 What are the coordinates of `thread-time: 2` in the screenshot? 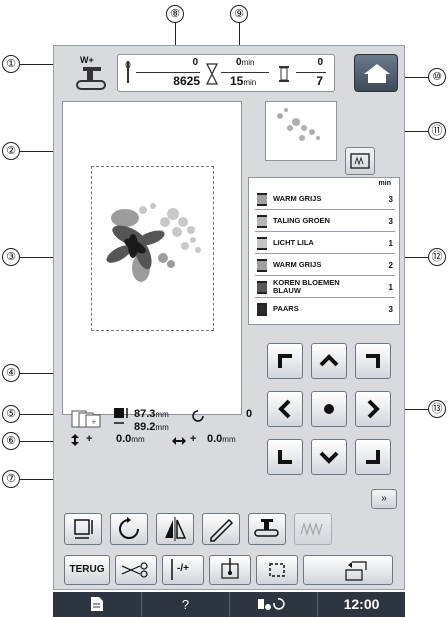 It's located at (390, 265).